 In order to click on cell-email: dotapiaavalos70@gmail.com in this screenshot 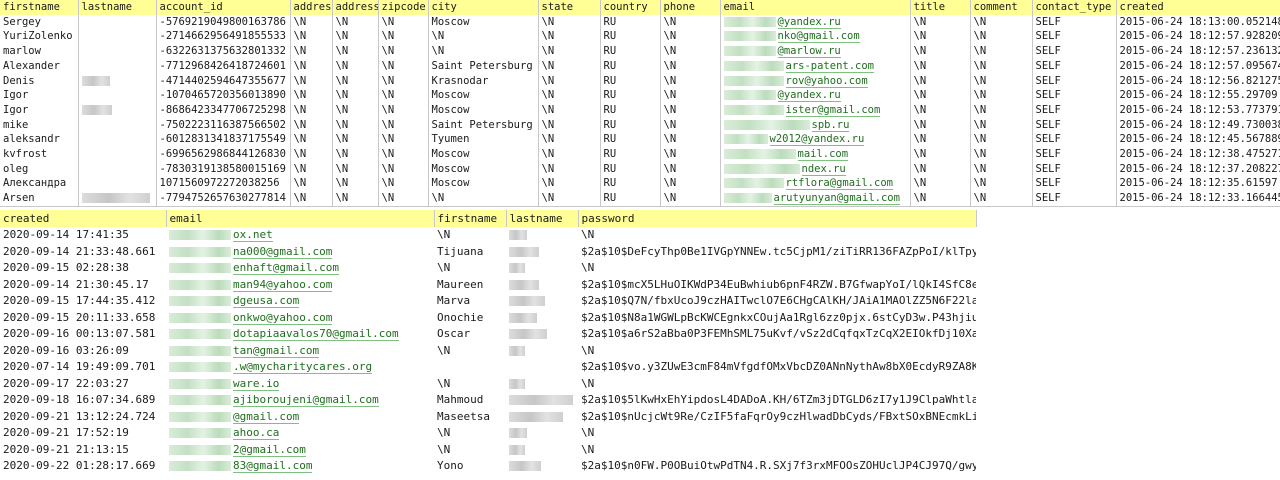, I will do `click(300, 334)`.